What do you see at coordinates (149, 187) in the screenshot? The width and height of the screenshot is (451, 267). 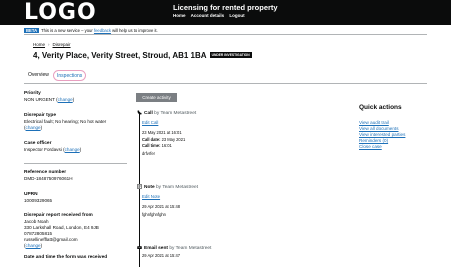 I see `timeline-type: Note` at bounding box center [149, 187].